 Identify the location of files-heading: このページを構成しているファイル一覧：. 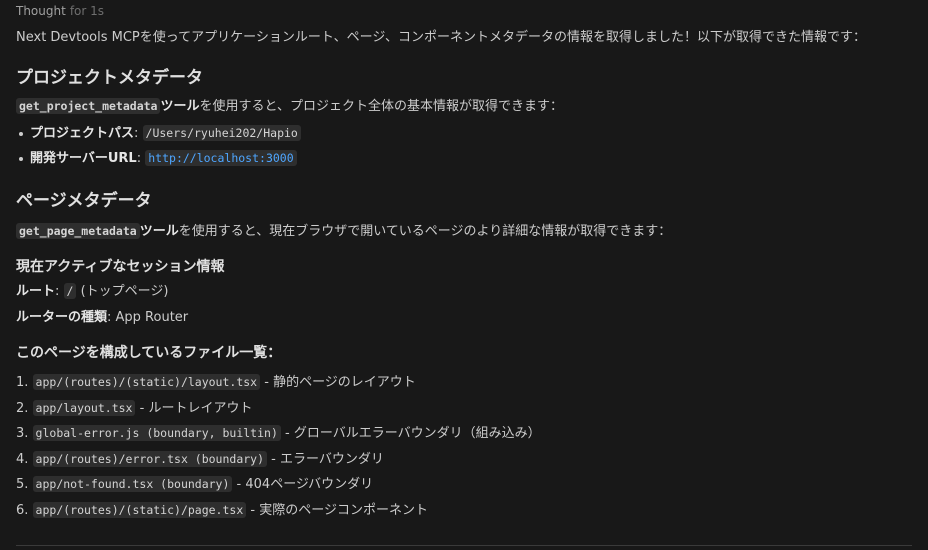
(149, 353).